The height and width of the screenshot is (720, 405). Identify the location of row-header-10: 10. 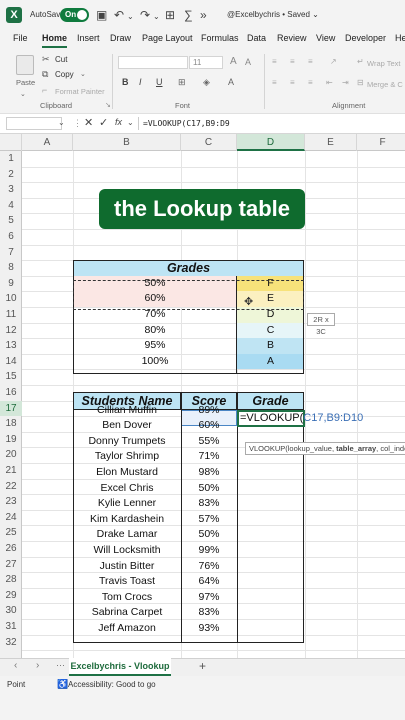
(11, 299).